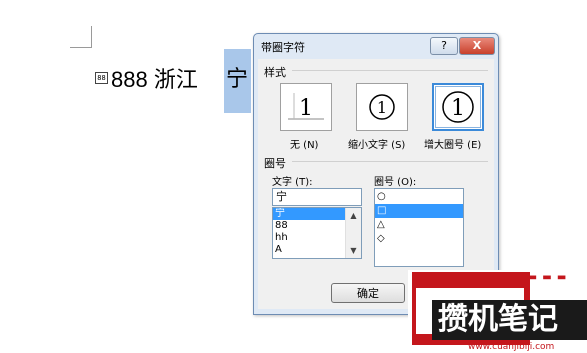 The height and width of the screenshot is (353, 587). I want to click on watermark-logo: ▬ ▬ ▬ ▬ 攒机笔记 www.cuanjibiji.com, so click(497, 311).